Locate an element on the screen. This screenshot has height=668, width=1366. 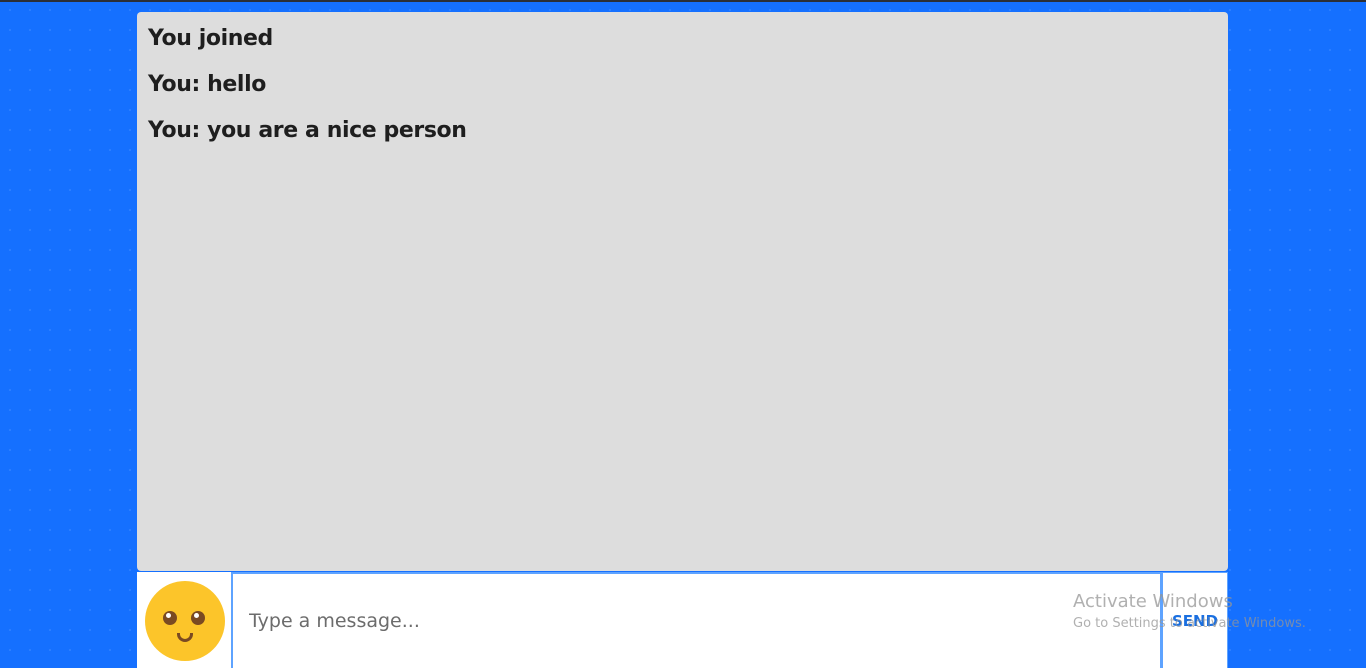
emoji-right-eye is located at coordinates (198, 618).